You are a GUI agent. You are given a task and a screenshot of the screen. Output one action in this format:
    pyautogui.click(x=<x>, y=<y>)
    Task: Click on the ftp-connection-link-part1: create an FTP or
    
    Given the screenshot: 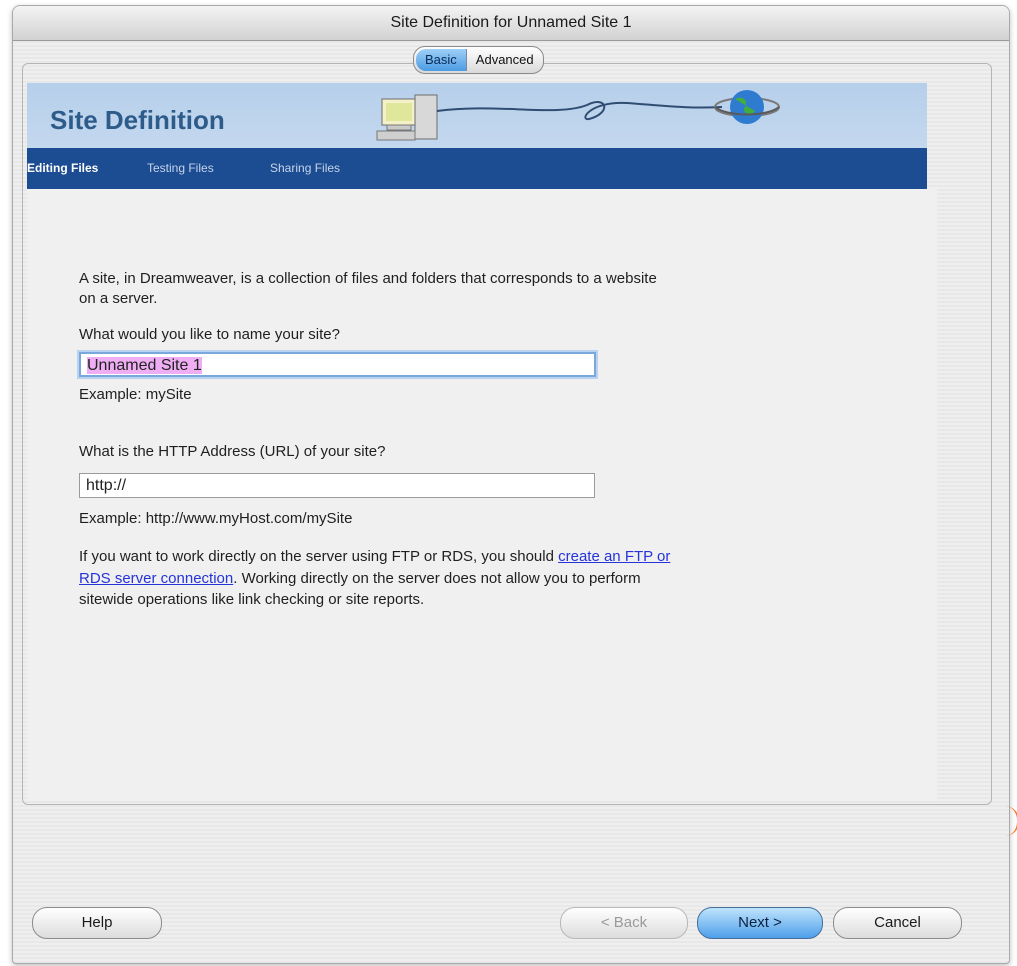 What is the action you would take?
    pyautogui.click(x=614, y=556)
    